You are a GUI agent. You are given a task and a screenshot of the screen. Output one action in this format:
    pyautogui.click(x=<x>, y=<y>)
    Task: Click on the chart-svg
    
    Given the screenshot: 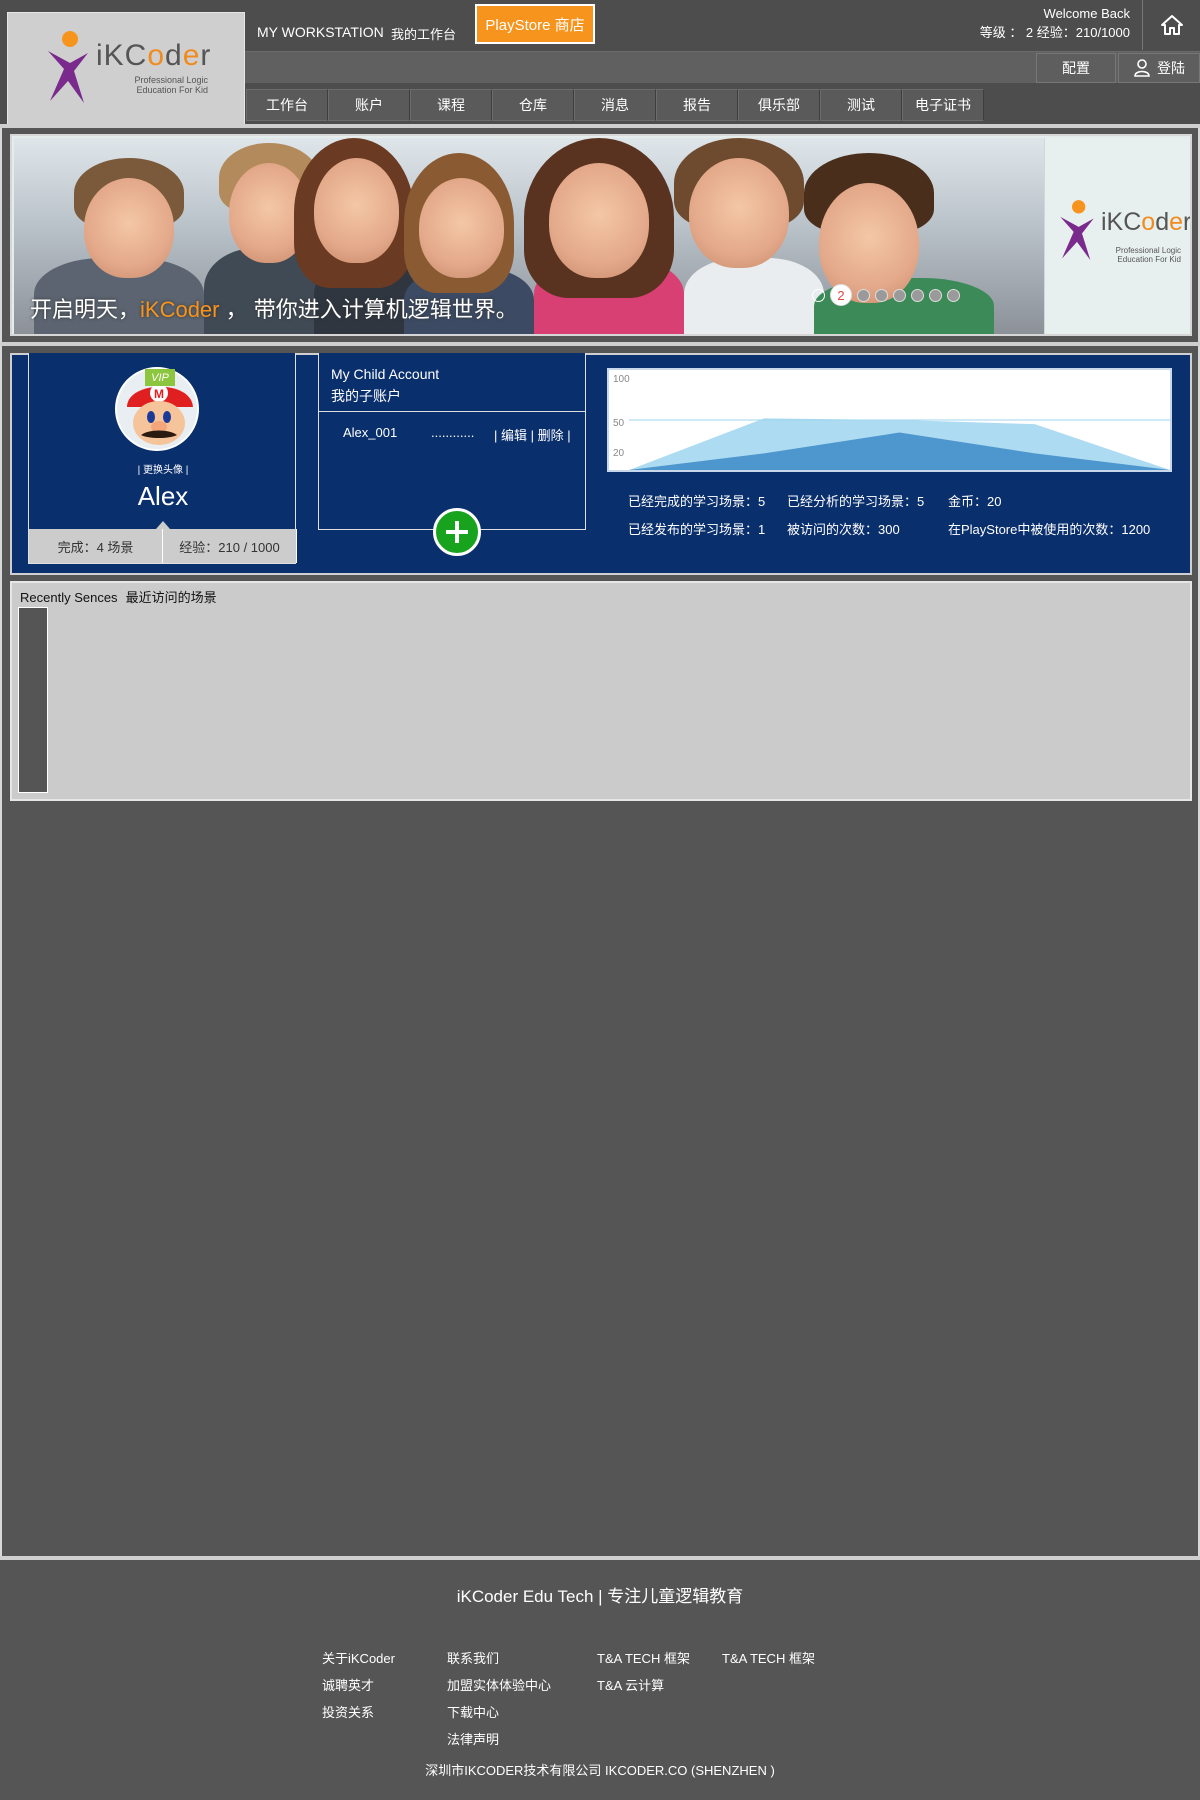 What is the action you would take?
    pyautogui.click(x=899, y=444)
    